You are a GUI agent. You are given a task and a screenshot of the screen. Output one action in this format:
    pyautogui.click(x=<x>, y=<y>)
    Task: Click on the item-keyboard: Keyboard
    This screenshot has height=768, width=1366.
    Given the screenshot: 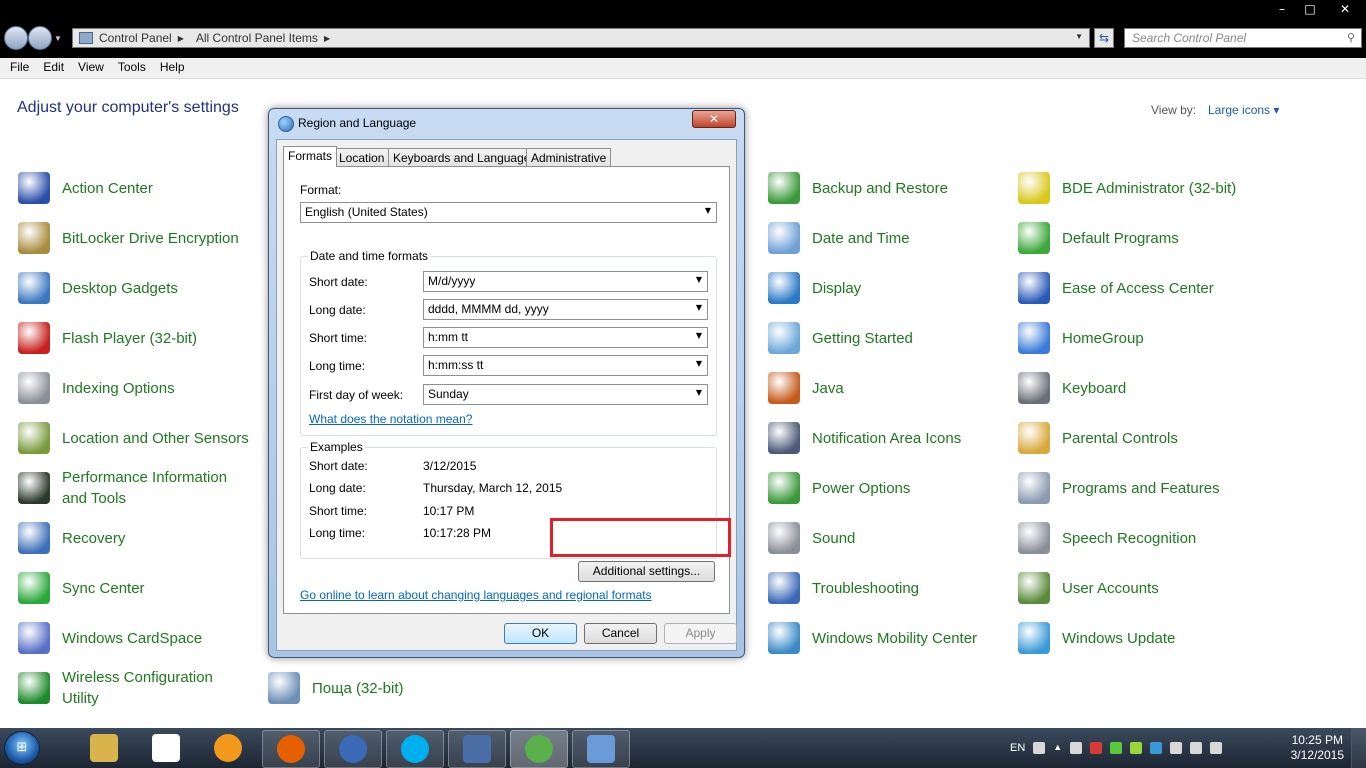 What is the action you would take?
    pyautogui.click(x=1148, y=388)
    